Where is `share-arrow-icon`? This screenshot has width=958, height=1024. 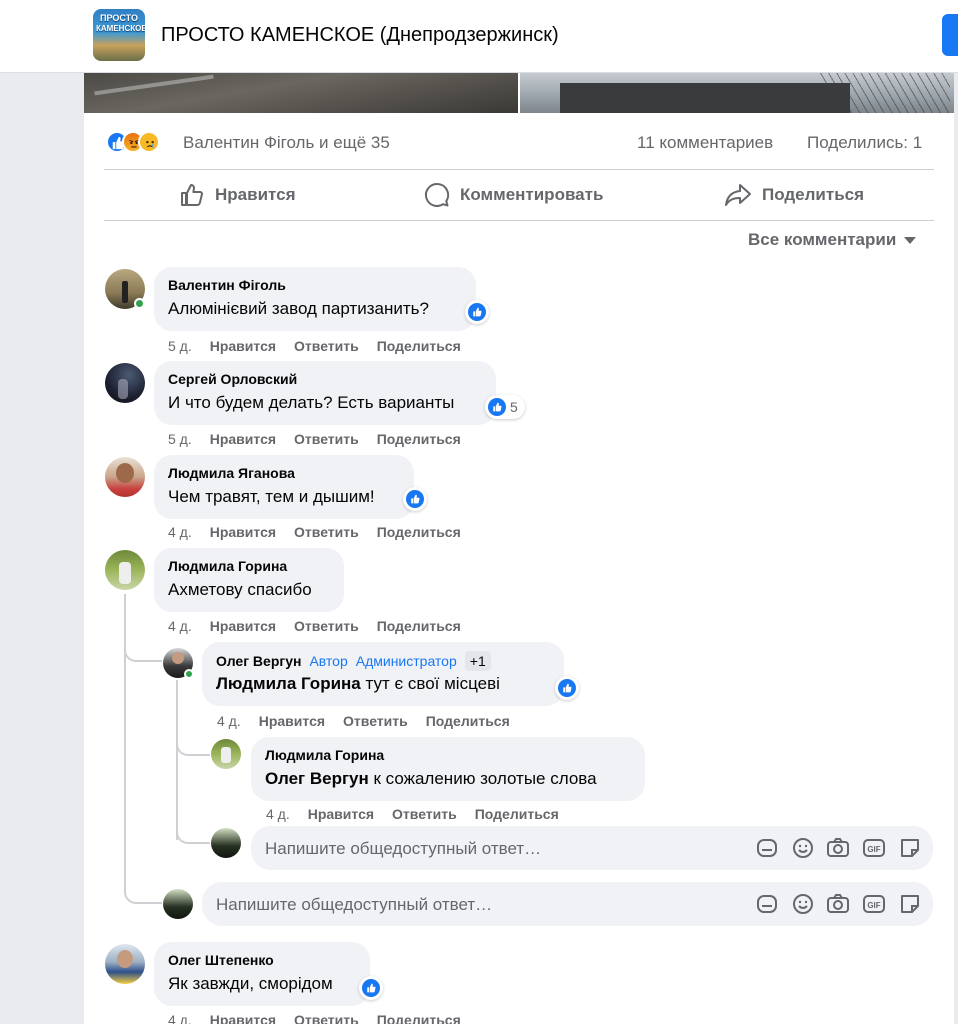
share-arrow-icon is located at coordinates (738, 195).